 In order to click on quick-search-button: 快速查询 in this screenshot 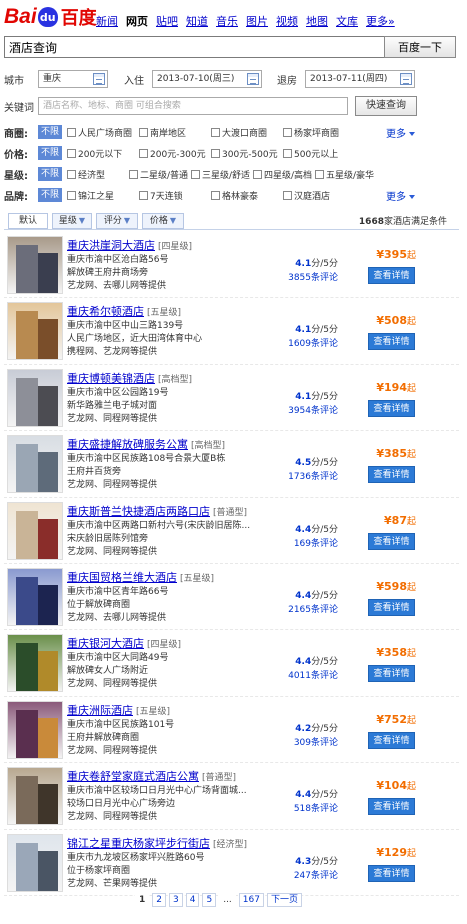, I will do `click(386, 106)`.